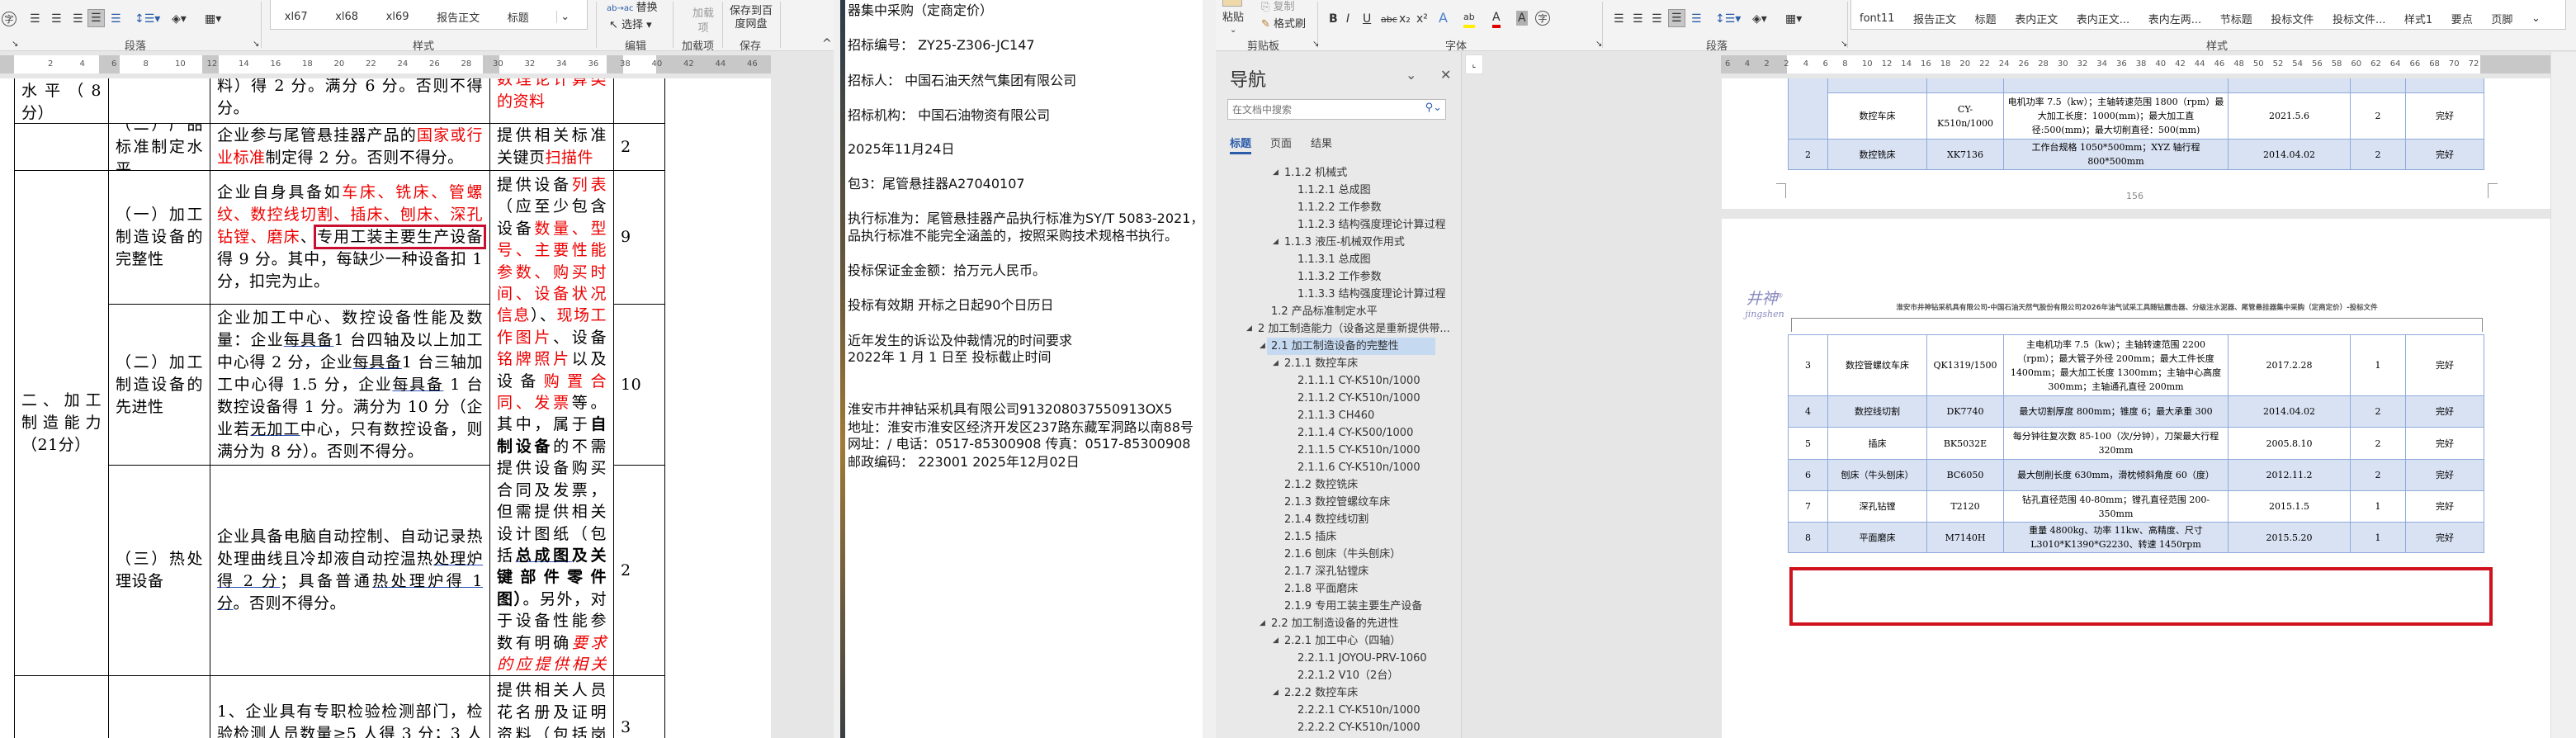  Describe the element at coordinates (1335, 416) in the screenshot. I see `nav-heading-item: 2.1.1.3 CH460` at that location.